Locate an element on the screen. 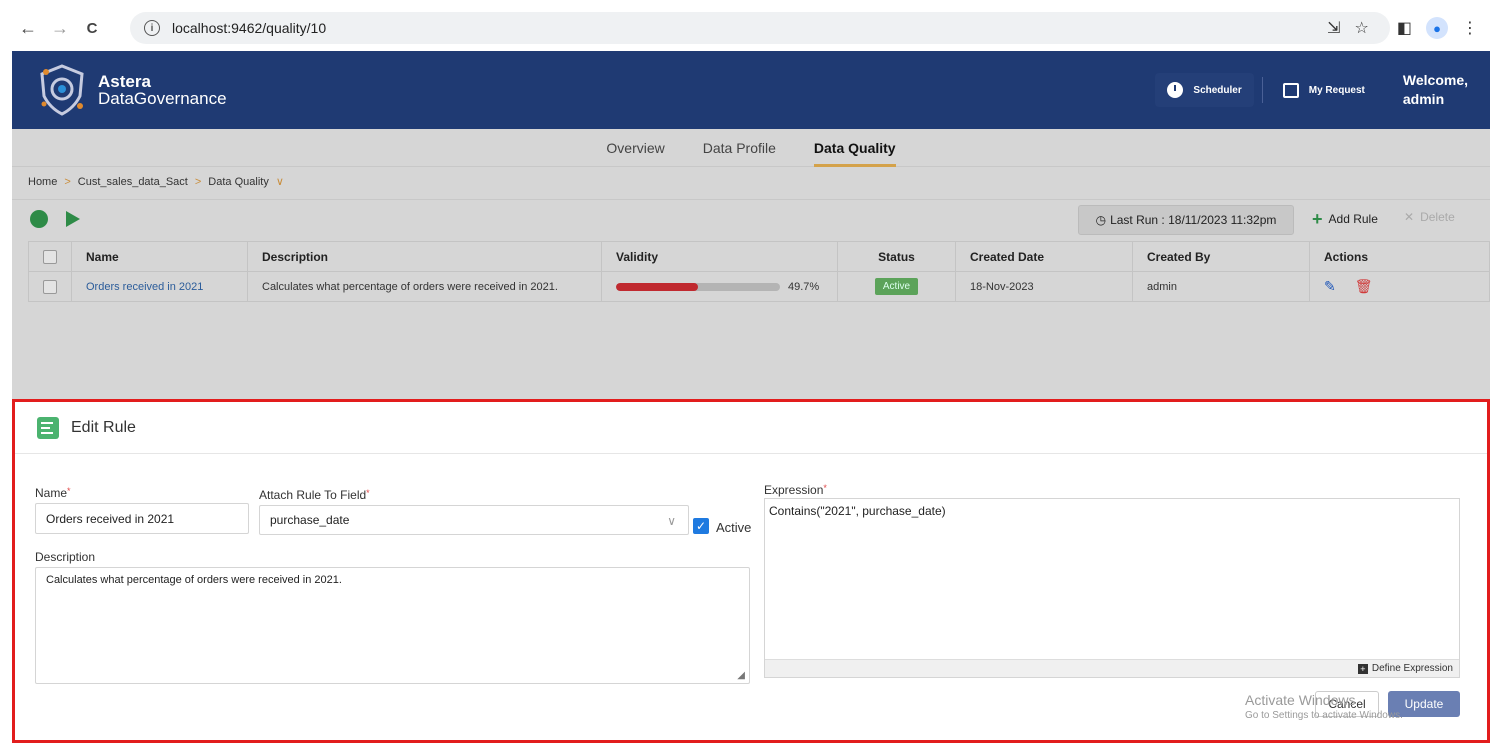  scheduler-label: Scheduler is located at coordinates (1217, 90).